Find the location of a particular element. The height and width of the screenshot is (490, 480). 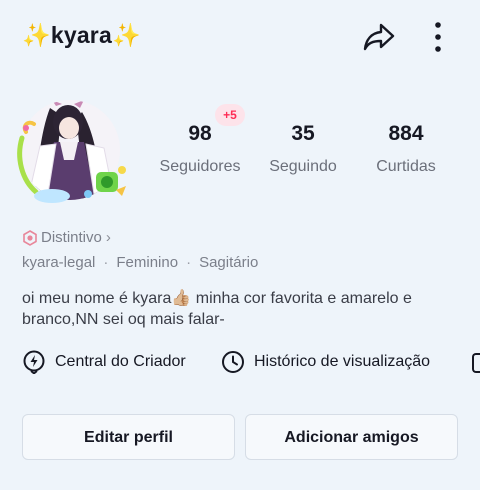

share-arrow-icon is located at coordinates (379, 37).